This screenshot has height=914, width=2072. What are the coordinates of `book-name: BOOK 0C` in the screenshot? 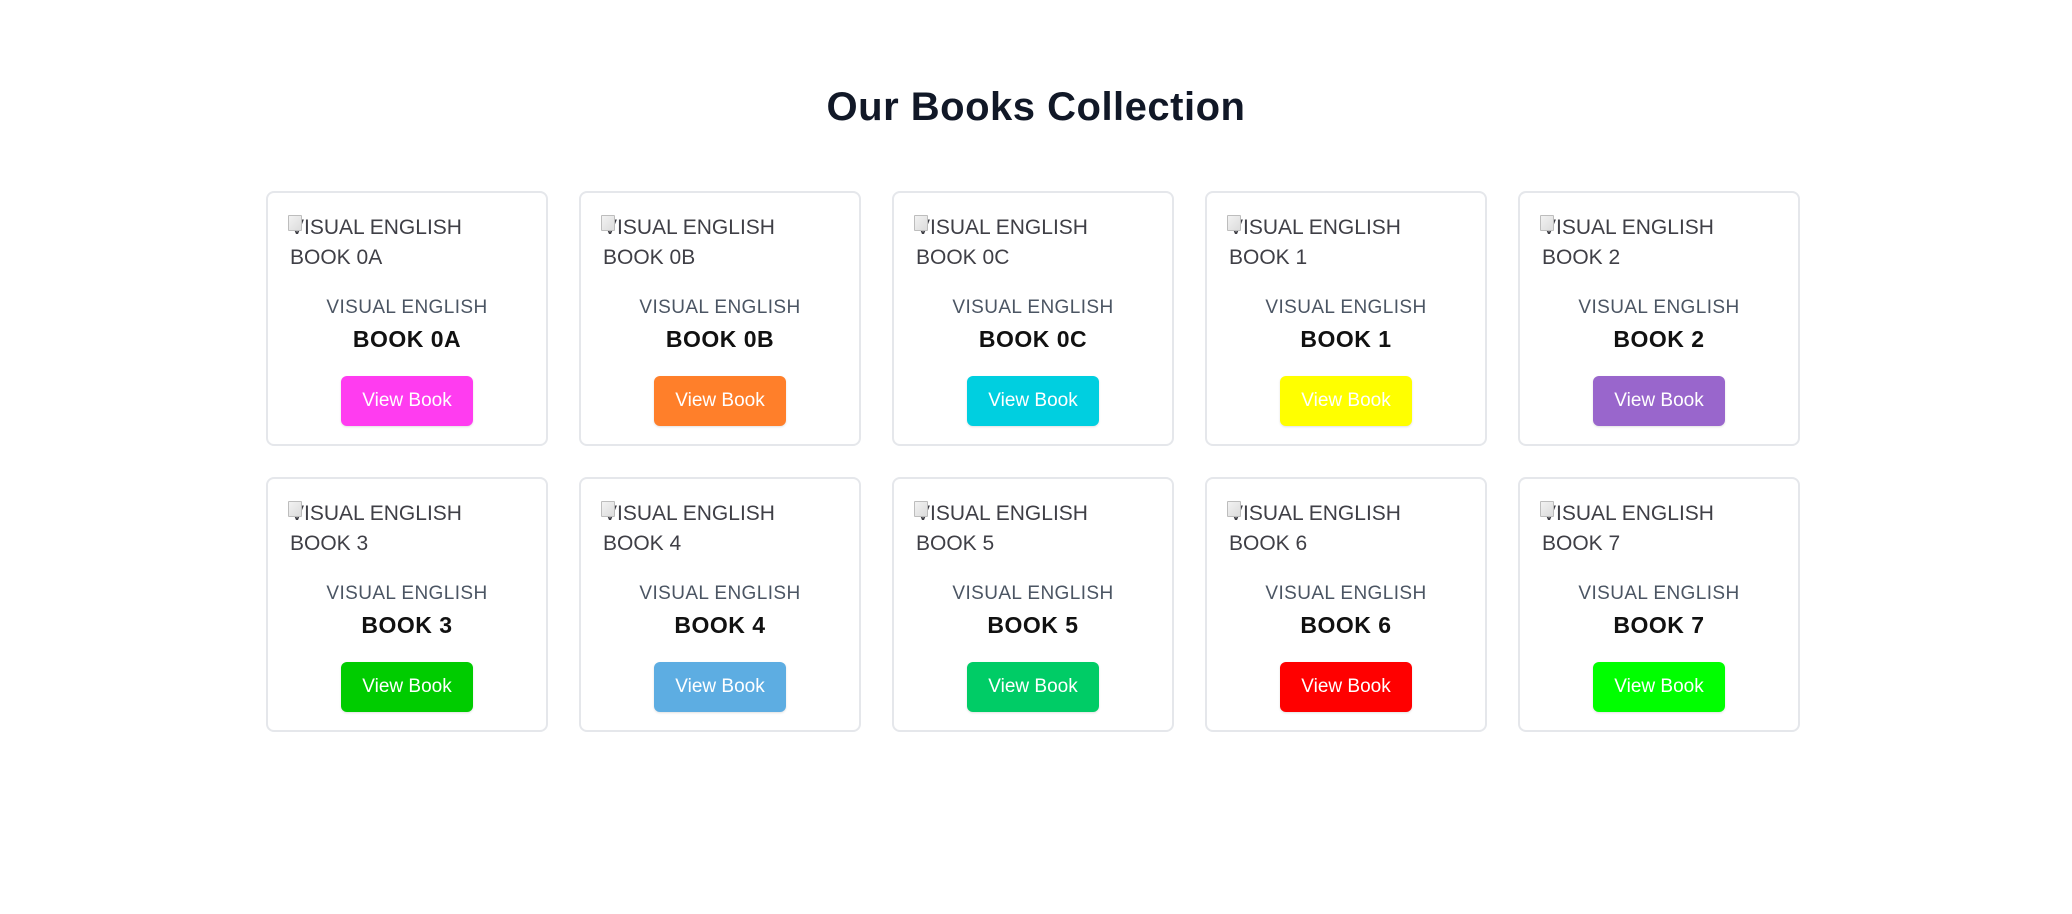 It's located at (1033, 339).